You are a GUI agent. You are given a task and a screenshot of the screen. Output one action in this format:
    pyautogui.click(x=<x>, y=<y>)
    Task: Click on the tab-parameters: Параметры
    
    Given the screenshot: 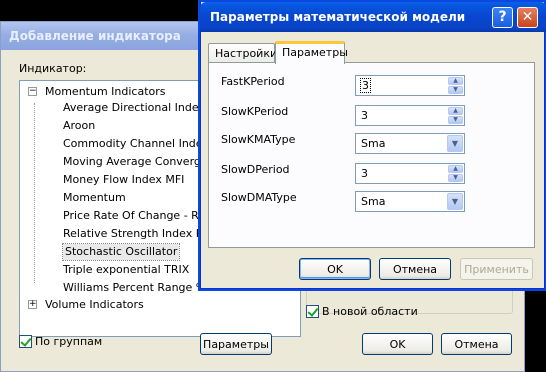 What is the action you would take?
    pyautogui.click(x=311, y=52)
    